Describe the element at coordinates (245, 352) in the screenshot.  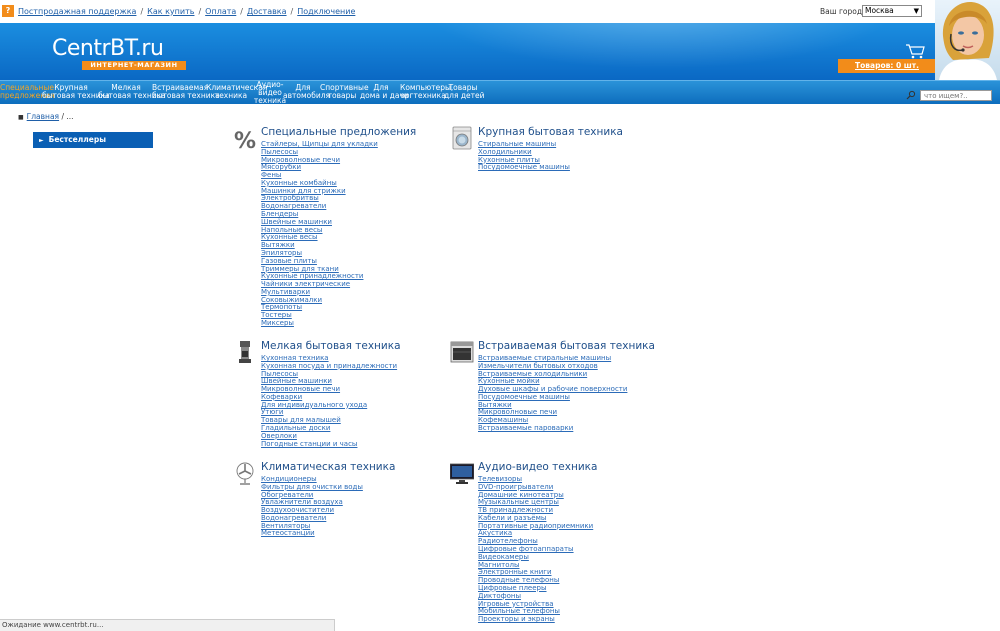
I see `coffee-maker-icon` at that location.